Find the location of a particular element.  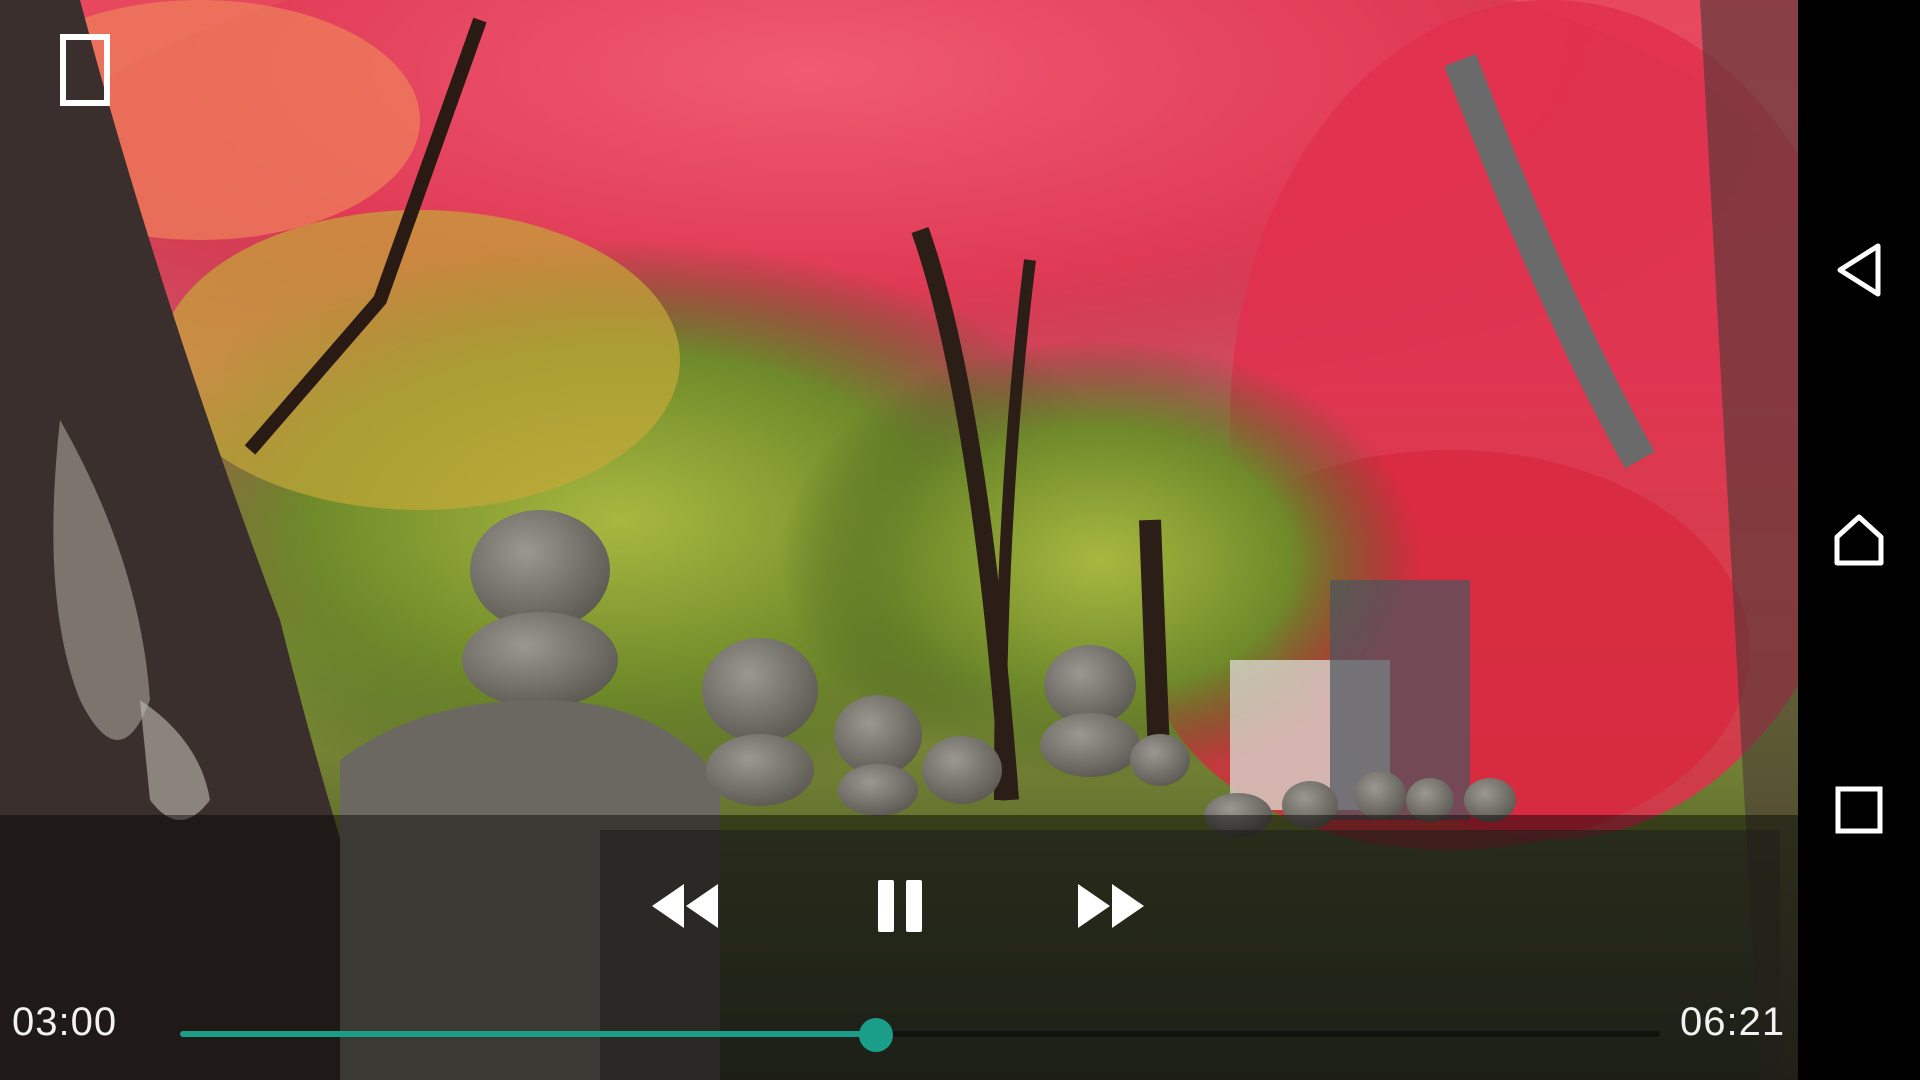

system-navigation-bar is located at coordinates (1859, 540).